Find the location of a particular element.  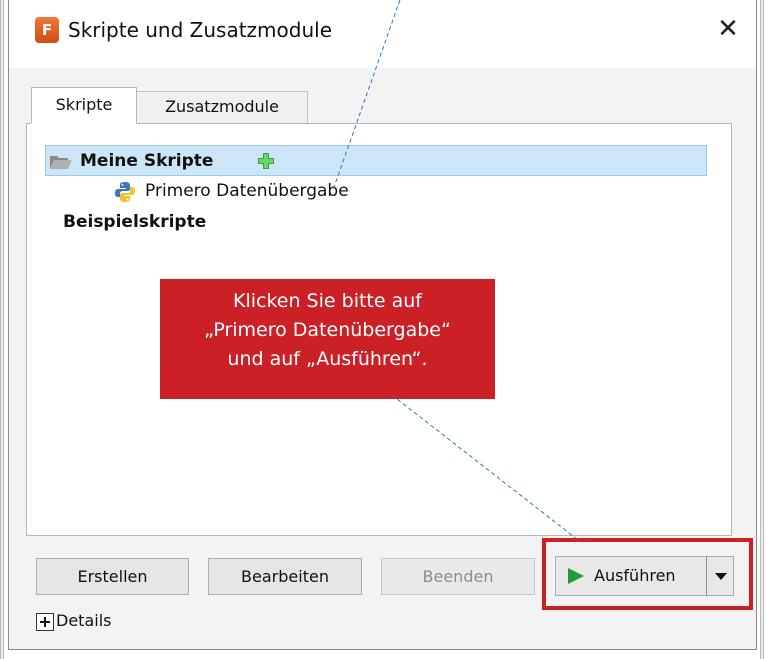

play-icon is located at coordinates (576, 576).